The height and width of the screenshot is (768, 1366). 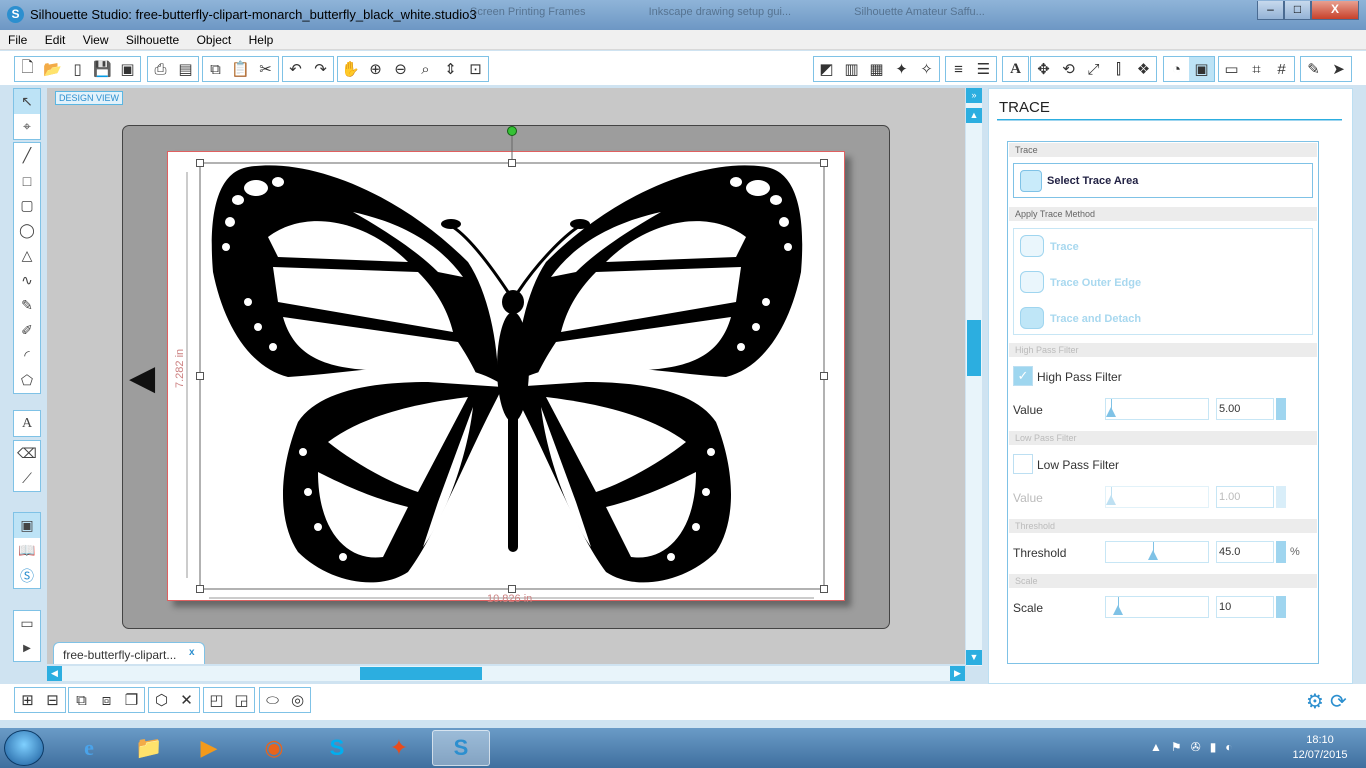 I want to click on online-store-icon: Ⓢ, so click(x=27, y=575).